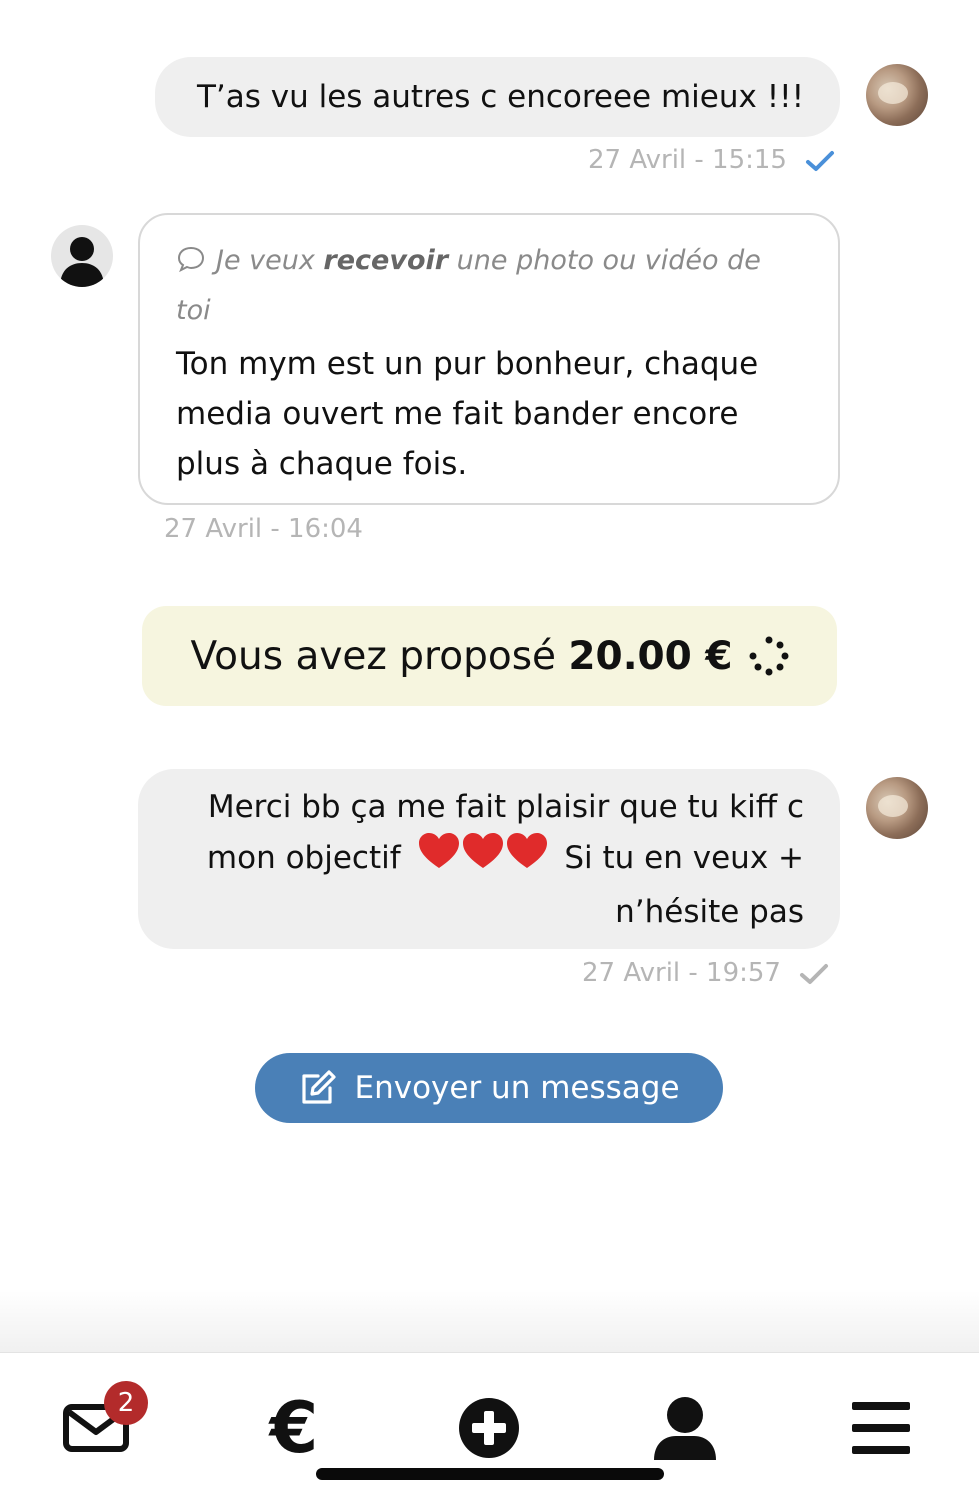 The image size is (979, 1501). Describe the element at coordinates (705, 973) in the screenshot. I see `message-timestamp: 27 Avril - 19:57` at that location.